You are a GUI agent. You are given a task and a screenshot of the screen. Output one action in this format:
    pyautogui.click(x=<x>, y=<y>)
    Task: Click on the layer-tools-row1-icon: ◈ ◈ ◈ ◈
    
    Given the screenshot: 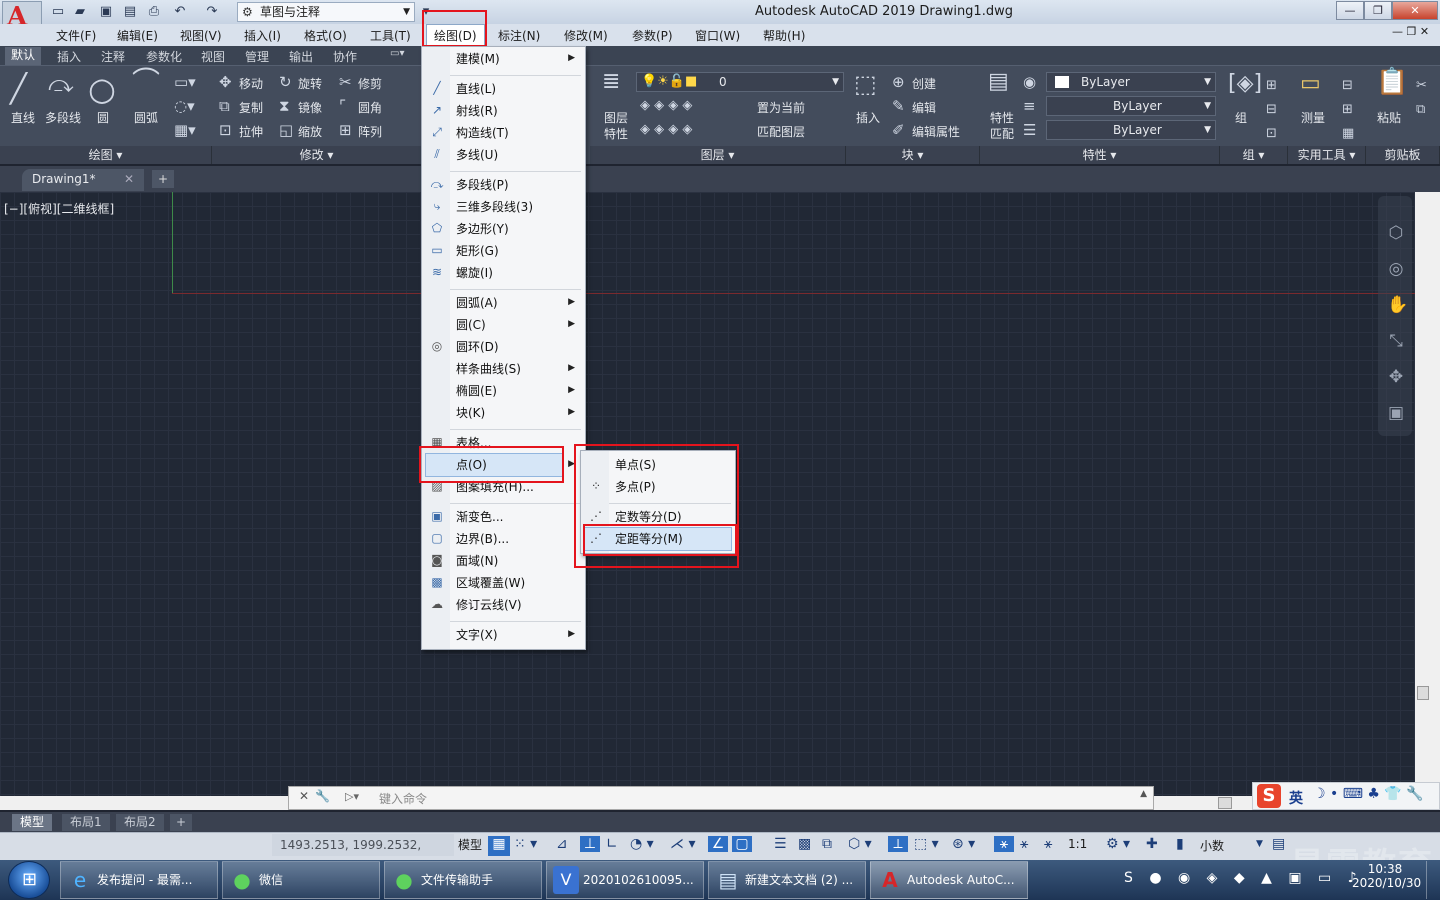 What is the action you would take?
    pyautogui.click(x=666, y=106)
    